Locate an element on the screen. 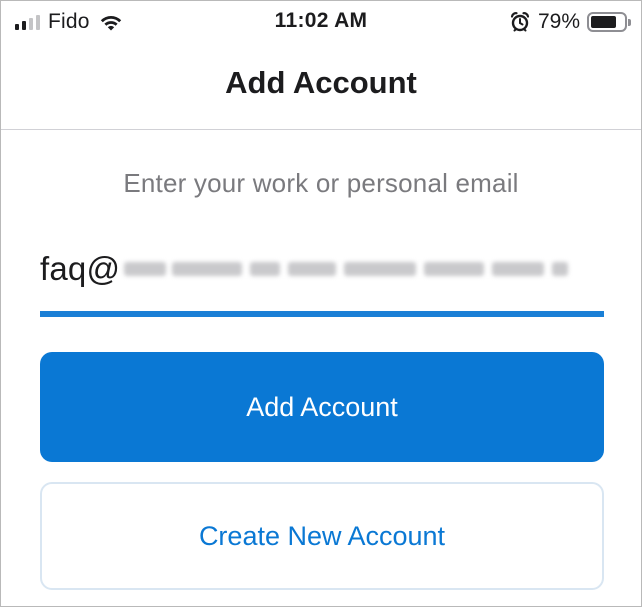 The image size is (642, 607). email-field-value: faq@ is located at coordinates (80, 268).